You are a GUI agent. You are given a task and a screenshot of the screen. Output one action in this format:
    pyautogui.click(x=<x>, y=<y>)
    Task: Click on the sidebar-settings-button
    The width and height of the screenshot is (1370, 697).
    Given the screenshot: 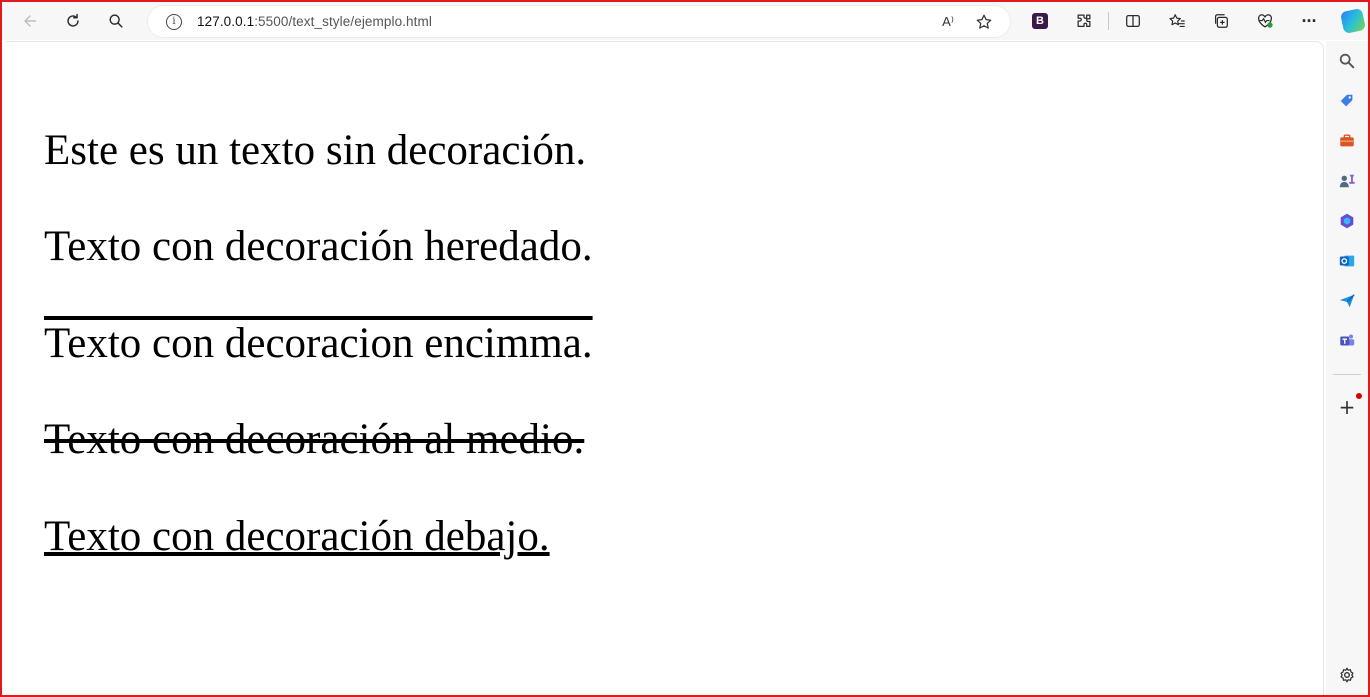 What is the action you would take?
    pyautogui.click(x=1347, y=675)
    